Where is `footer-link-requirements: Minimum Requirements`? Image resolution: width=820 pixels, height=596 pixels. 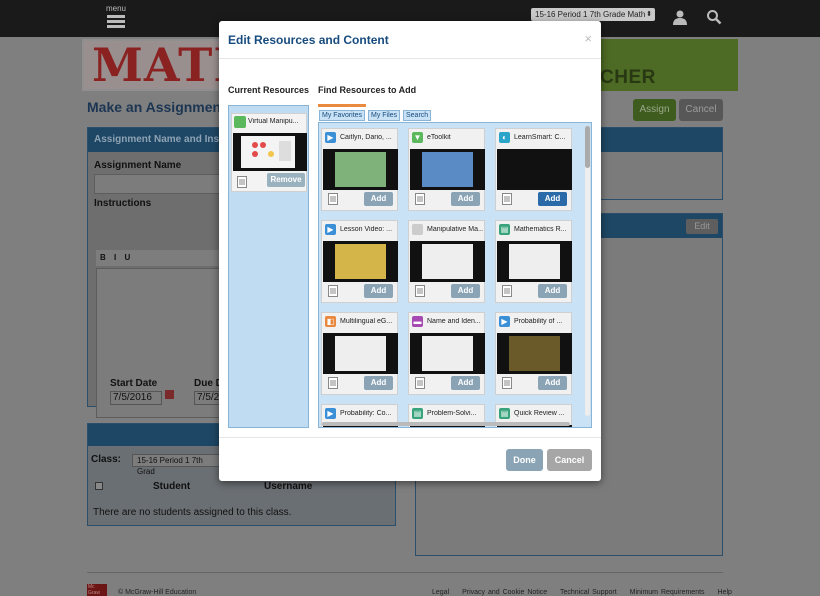 footer-link-requirements: Minimum Requirements is located at coordinates (667, 592).